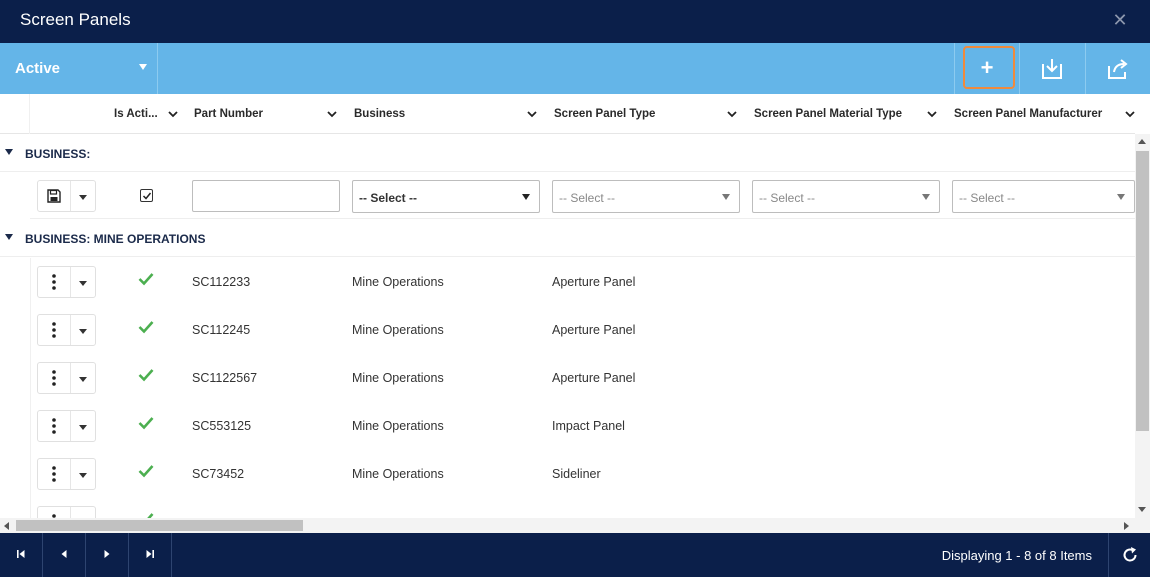 Image resolution: width=1150 pixels, height=577 pixels. I want to click on table-row: SC112245 Mine Operations Aperture Panel, so click(582, 330).